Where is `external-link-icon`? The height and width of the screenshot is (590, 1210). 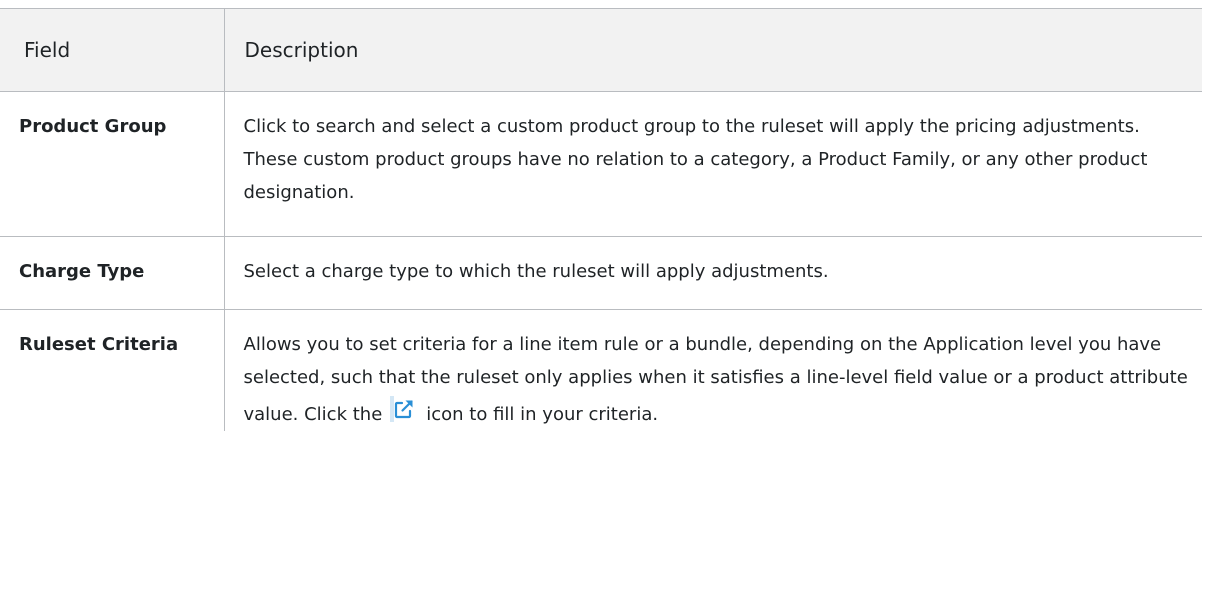 external-link-icon is located at coordinates (403, 409).